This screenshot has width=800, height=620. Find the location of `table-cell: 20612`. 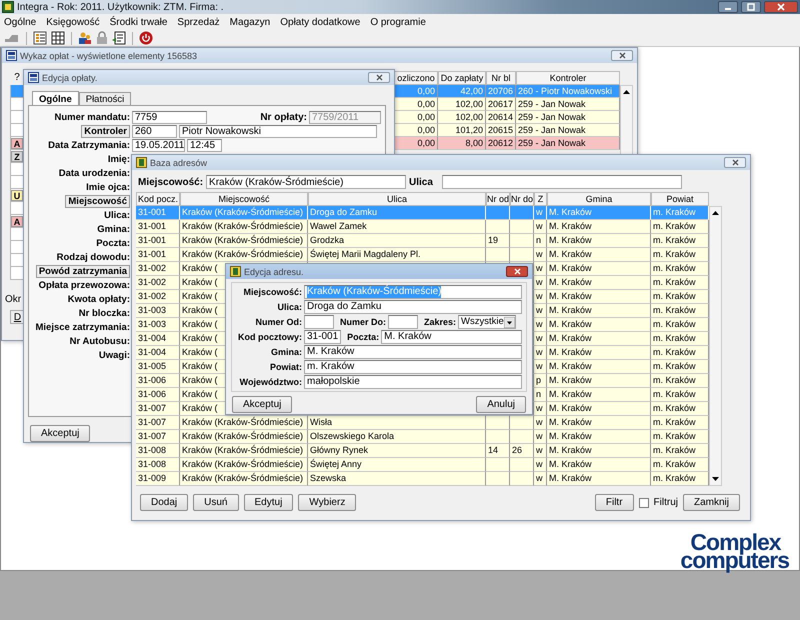

table-cell: 20612 is located at coordinates (501, 143).